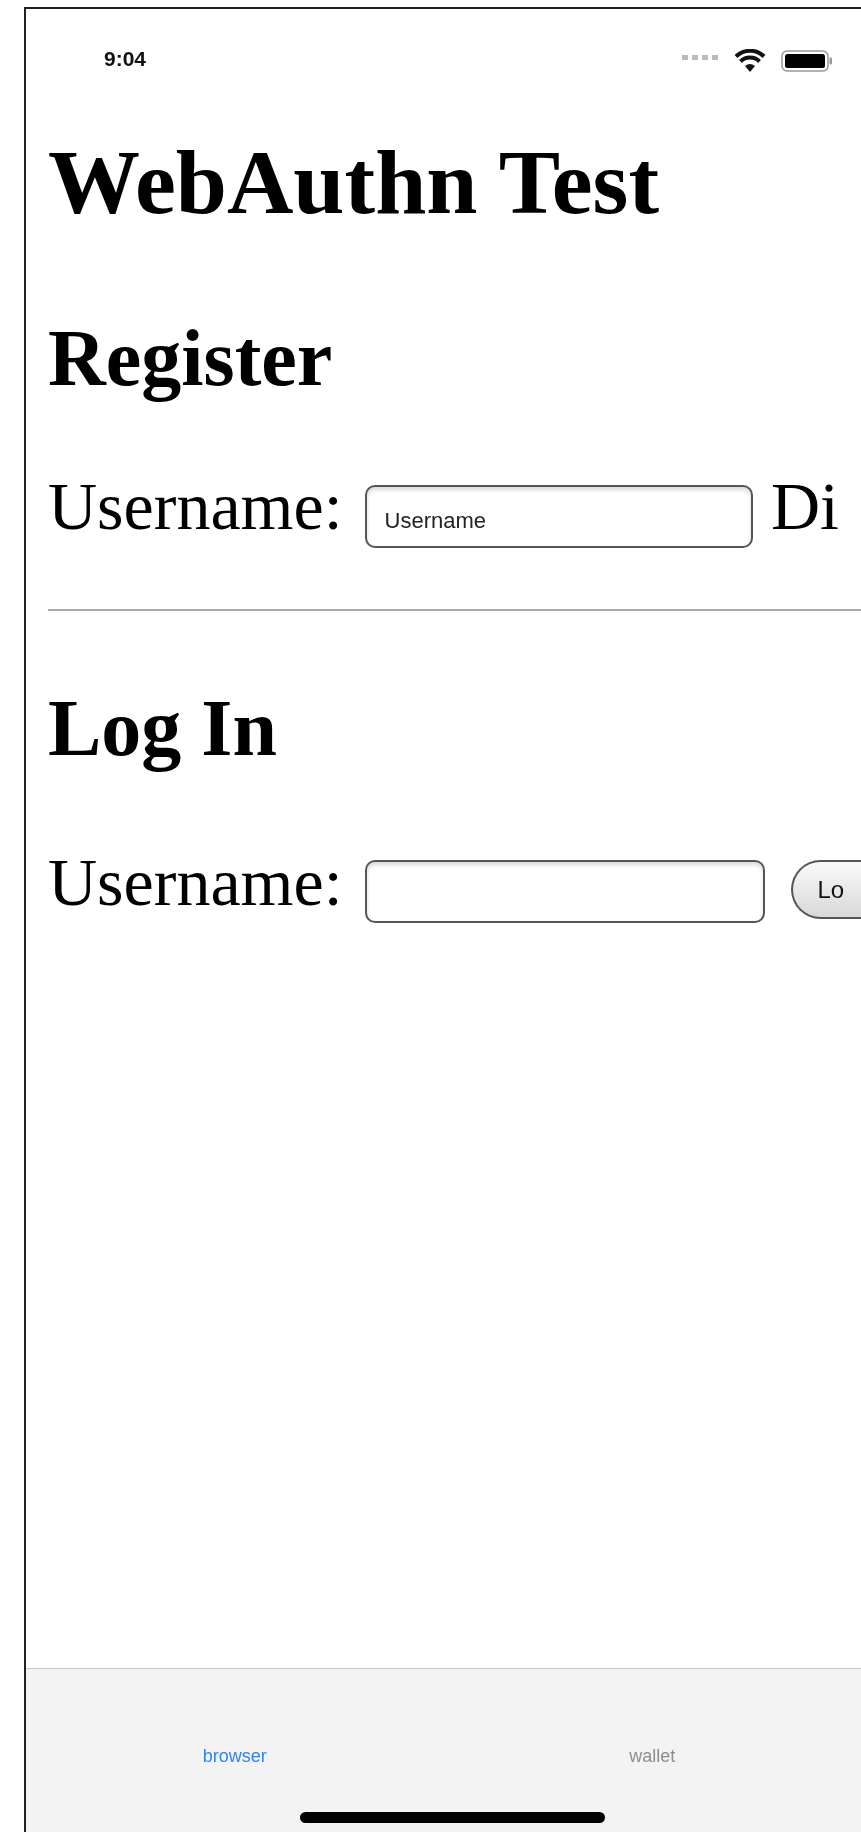 The width and height of the screenshot is (861, 1832). Describe the element at coordinates (234, 1756) in the screenshot. I see `tab: browser` at that location.